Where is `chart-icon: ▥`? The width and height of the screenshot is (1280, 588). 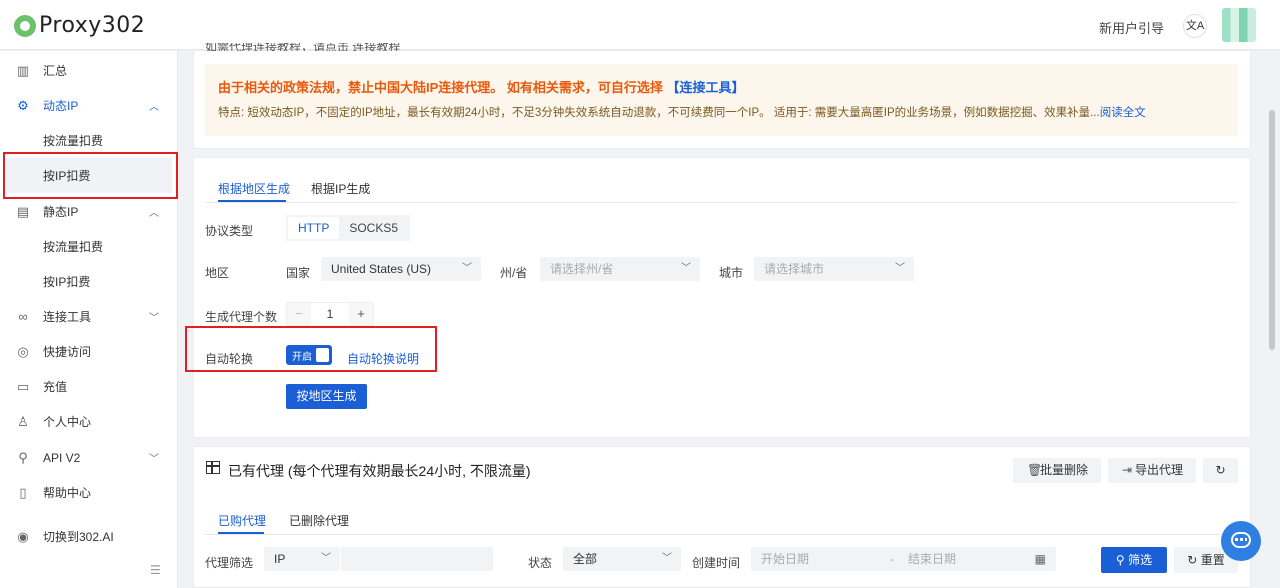 chart-icon: ▥ is located at coordinates (23, 70).